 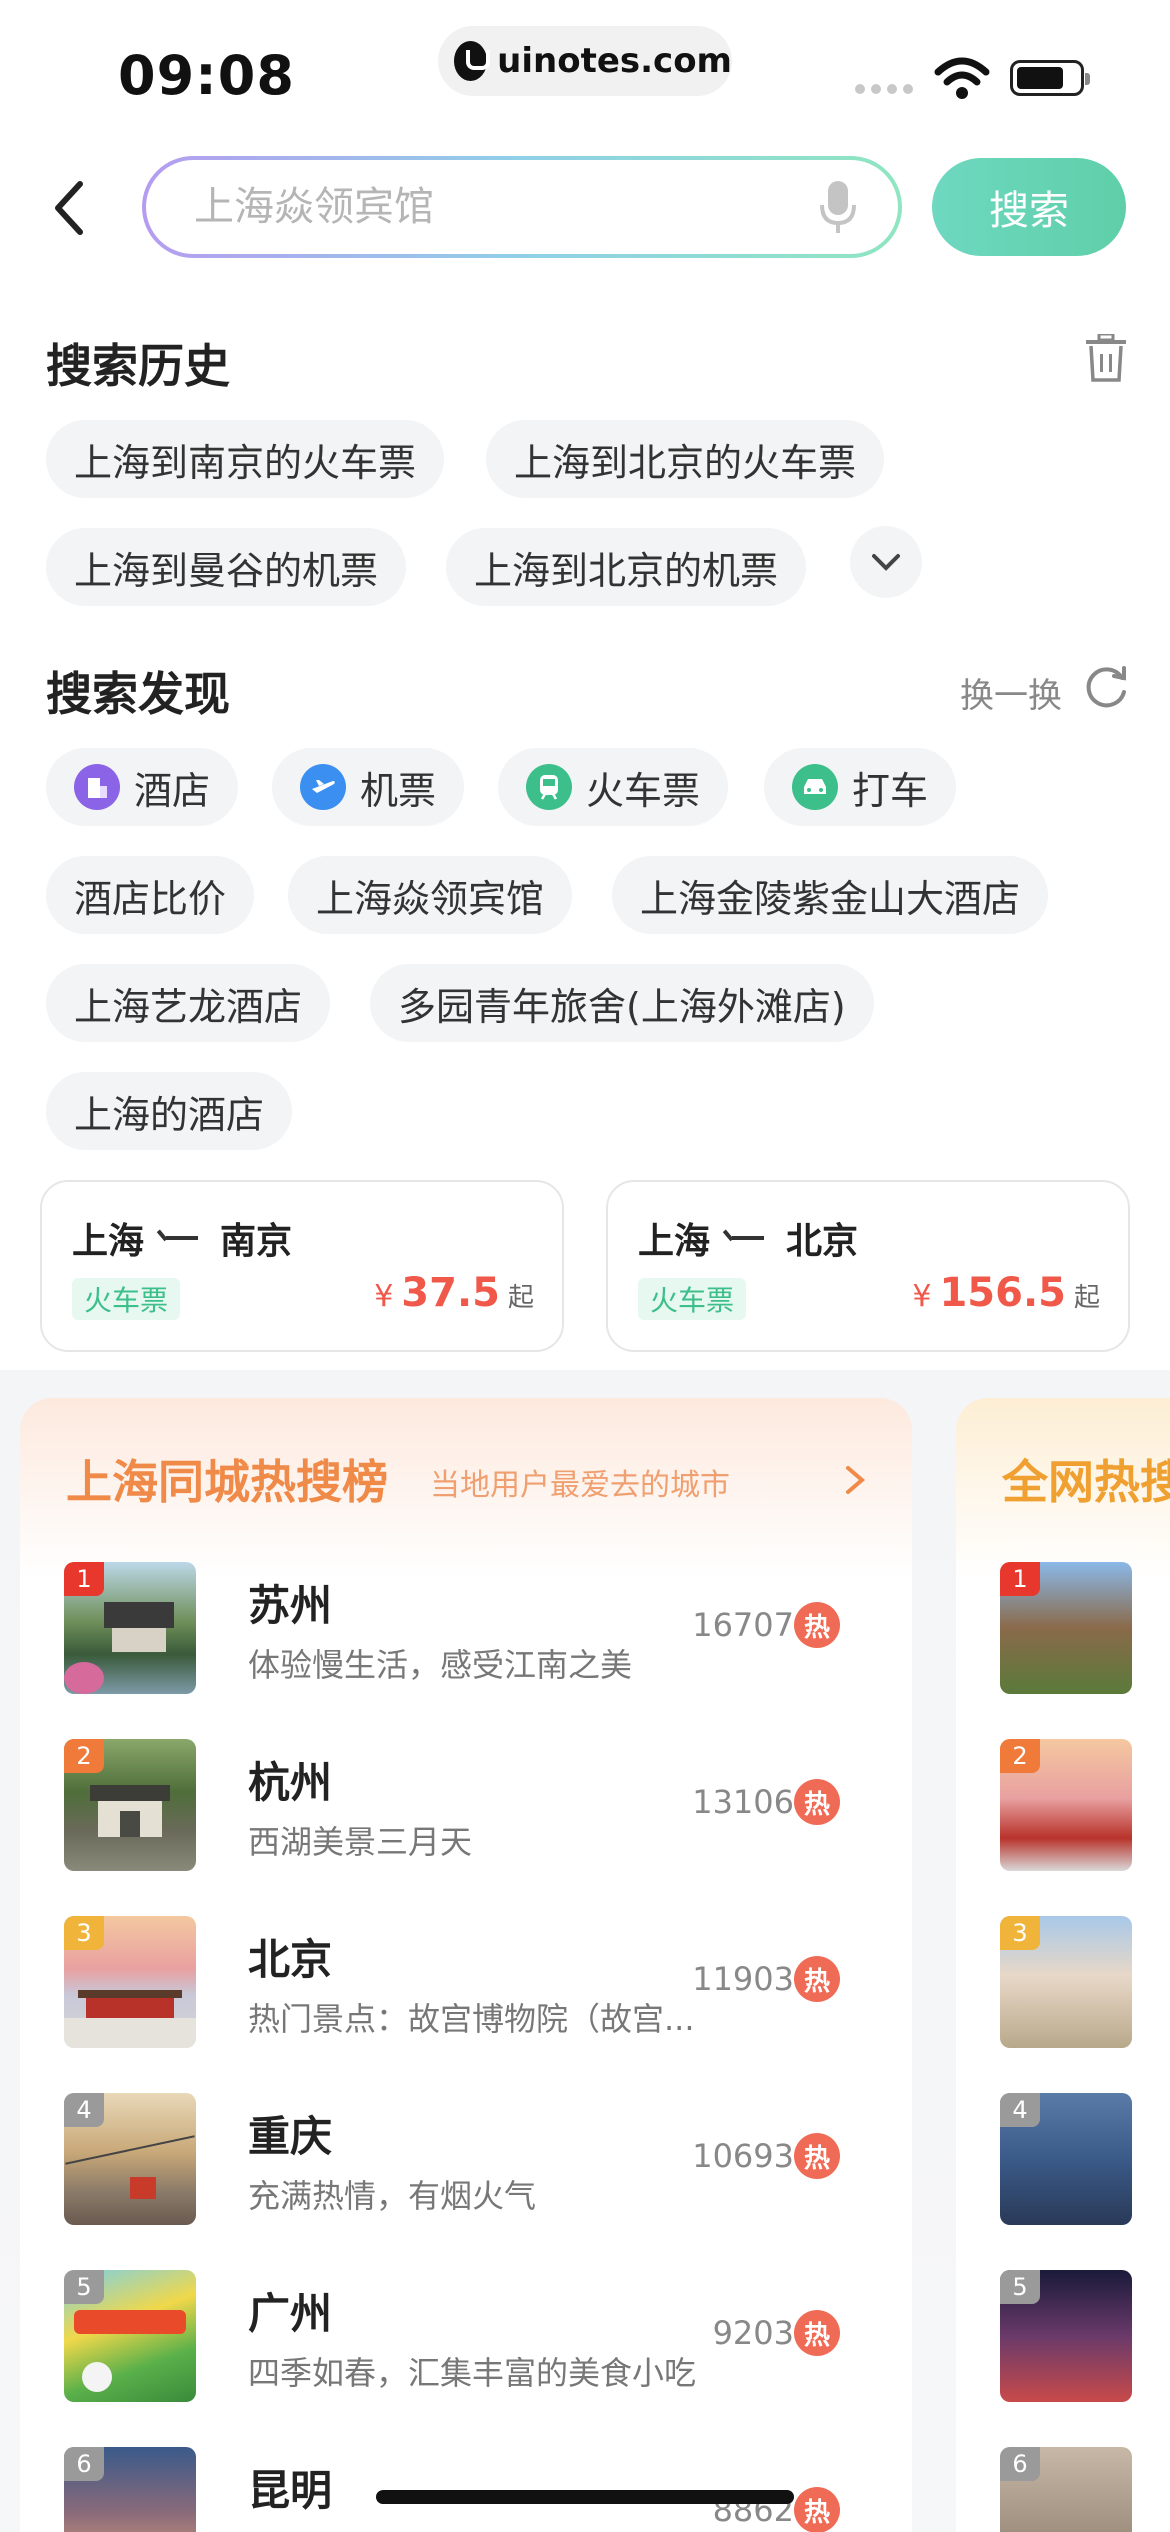 I want to click on battery-icon, so click(x=1050, y=78).